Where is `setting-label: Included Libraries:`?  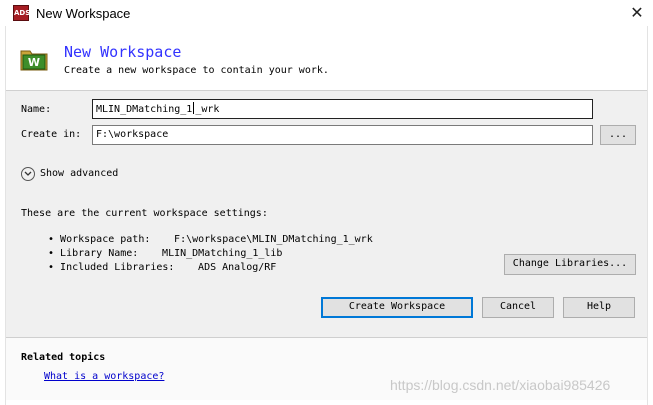
setting-label: Included Libraries: is located at coordinates (117, 267).